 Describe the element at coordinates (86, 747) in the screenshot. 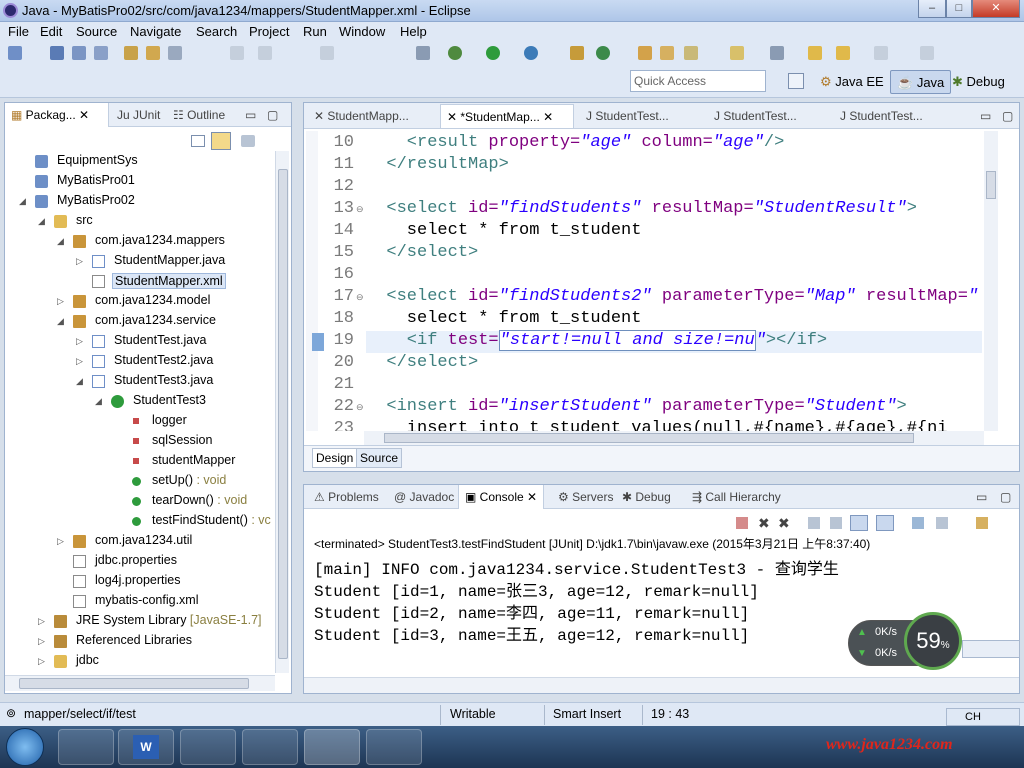

I see `taskbar-app-pinwheel` at that location.